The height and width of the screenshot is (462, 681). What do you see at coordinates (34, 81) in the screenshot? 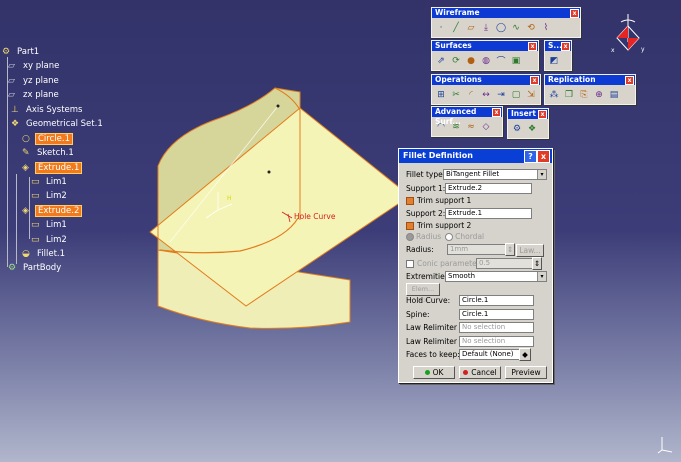
I see `tree-item: ▱ yz plane` at bounding box center [34, 81].